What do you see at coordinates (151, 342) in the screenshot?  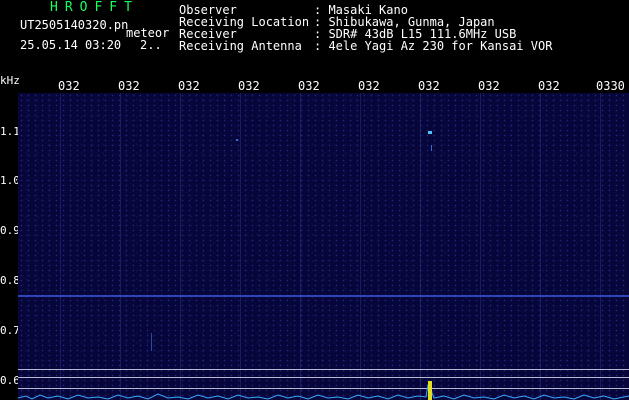 I see `noise-streak` at bounding box center [151, 342].